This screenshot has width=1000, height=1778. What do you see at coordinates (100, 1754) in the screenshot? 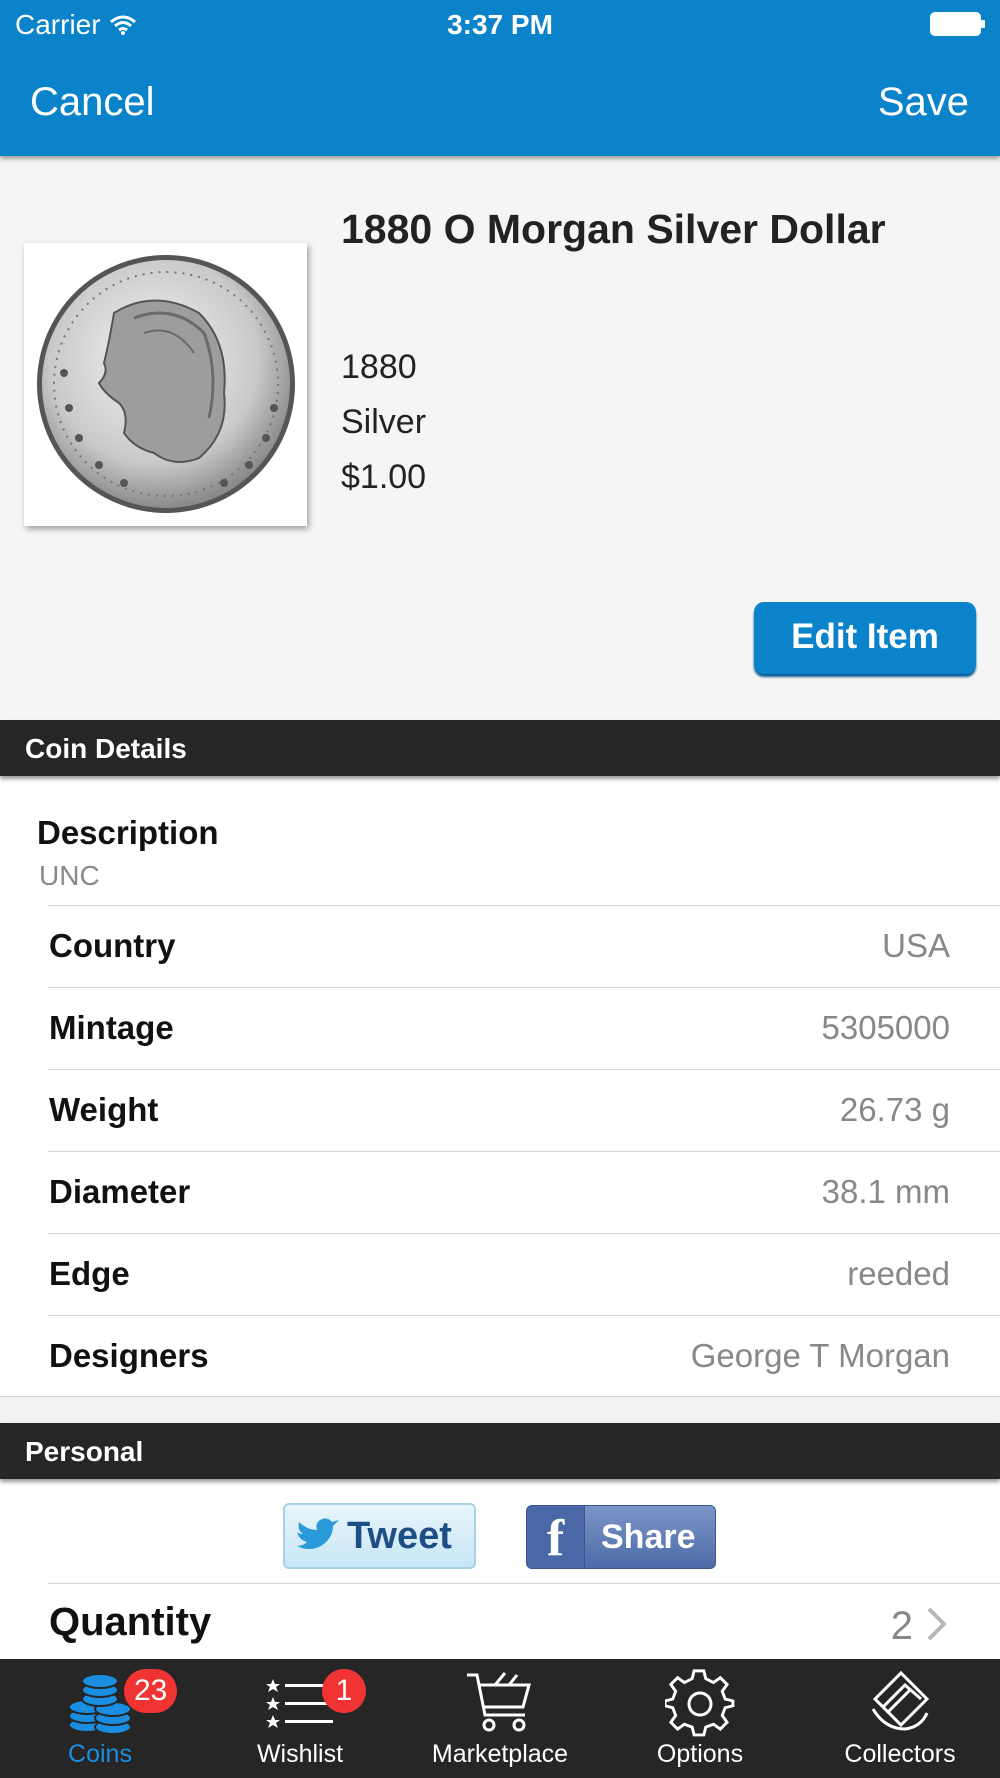
I see `tab-label: Coins` at bounding box center [100, 1754].